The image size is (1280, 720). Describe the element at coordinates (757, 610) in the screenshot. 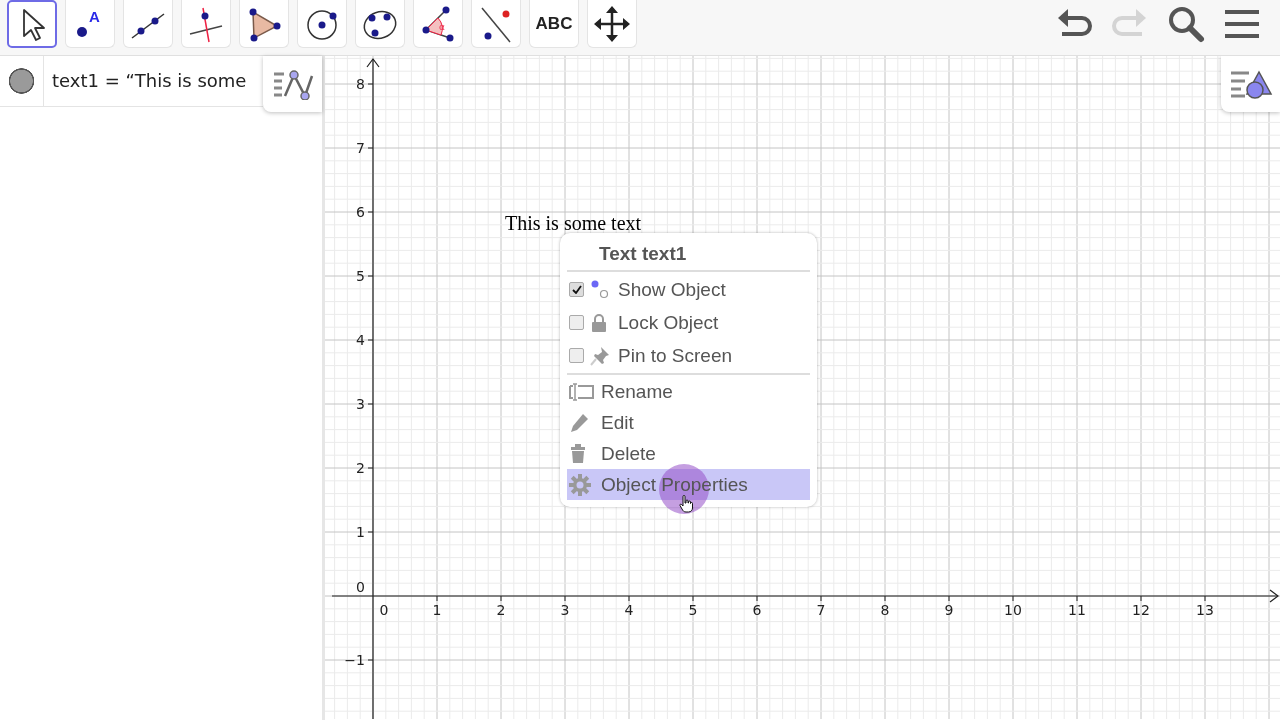

I see `x-axis-label: 6` at that location.